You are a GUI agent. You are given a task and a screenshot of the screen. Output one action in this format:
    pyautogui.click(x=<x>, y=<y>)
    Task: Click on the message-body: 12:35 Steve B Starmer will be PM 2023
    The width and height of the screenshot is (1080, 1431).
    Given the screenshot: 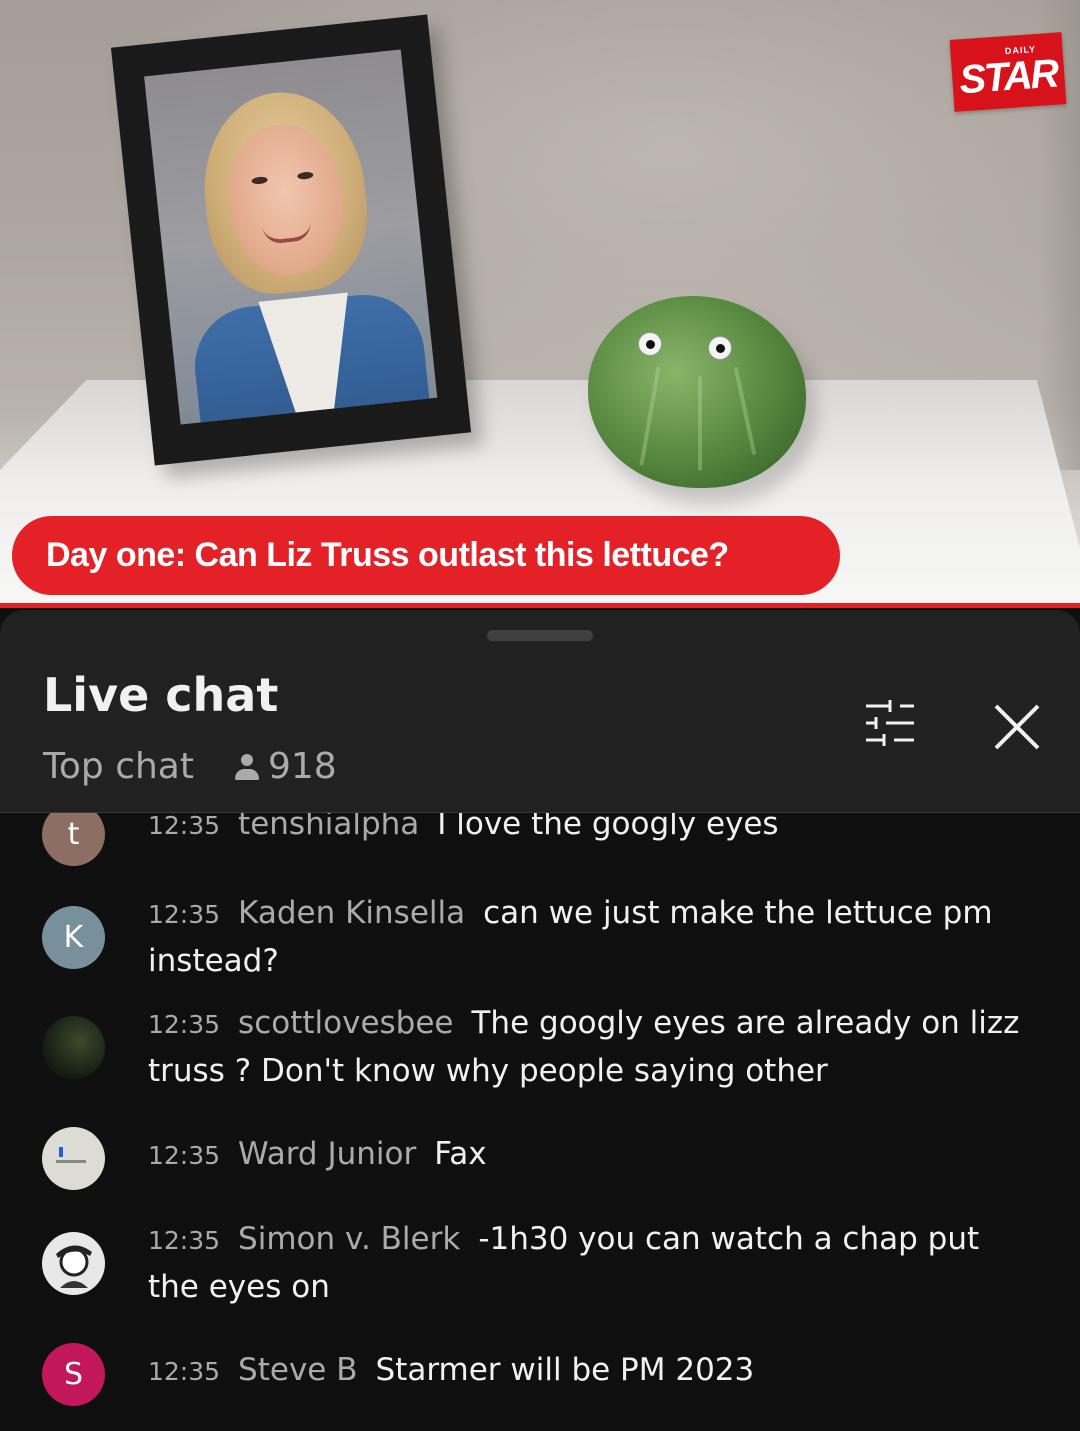 What is the action you would take?
    pyautogui.click(x=588, y=1371)
    